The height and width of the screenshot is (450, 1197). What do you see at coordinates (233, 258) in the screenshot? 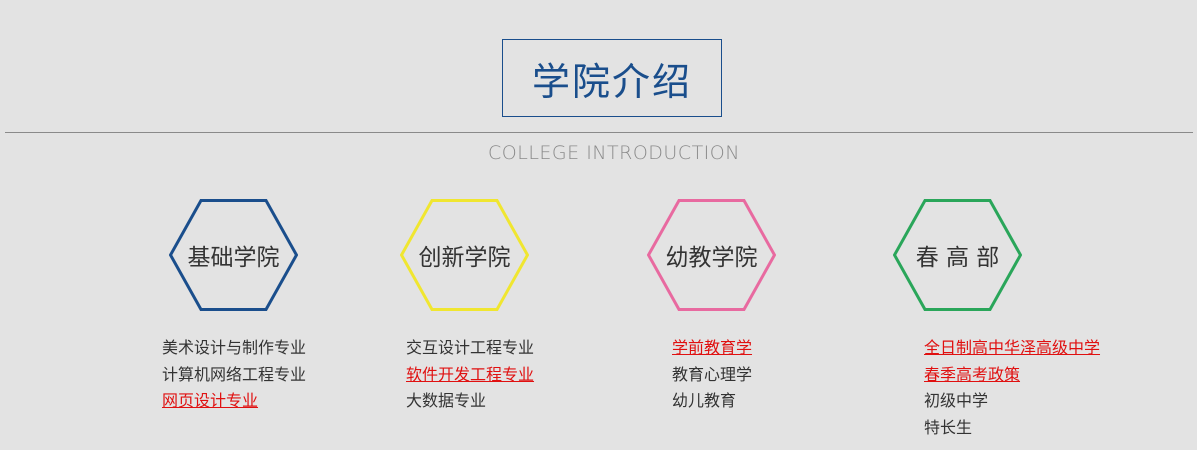
I see `college-name: 基础学院` at bounding box center [233, 258].